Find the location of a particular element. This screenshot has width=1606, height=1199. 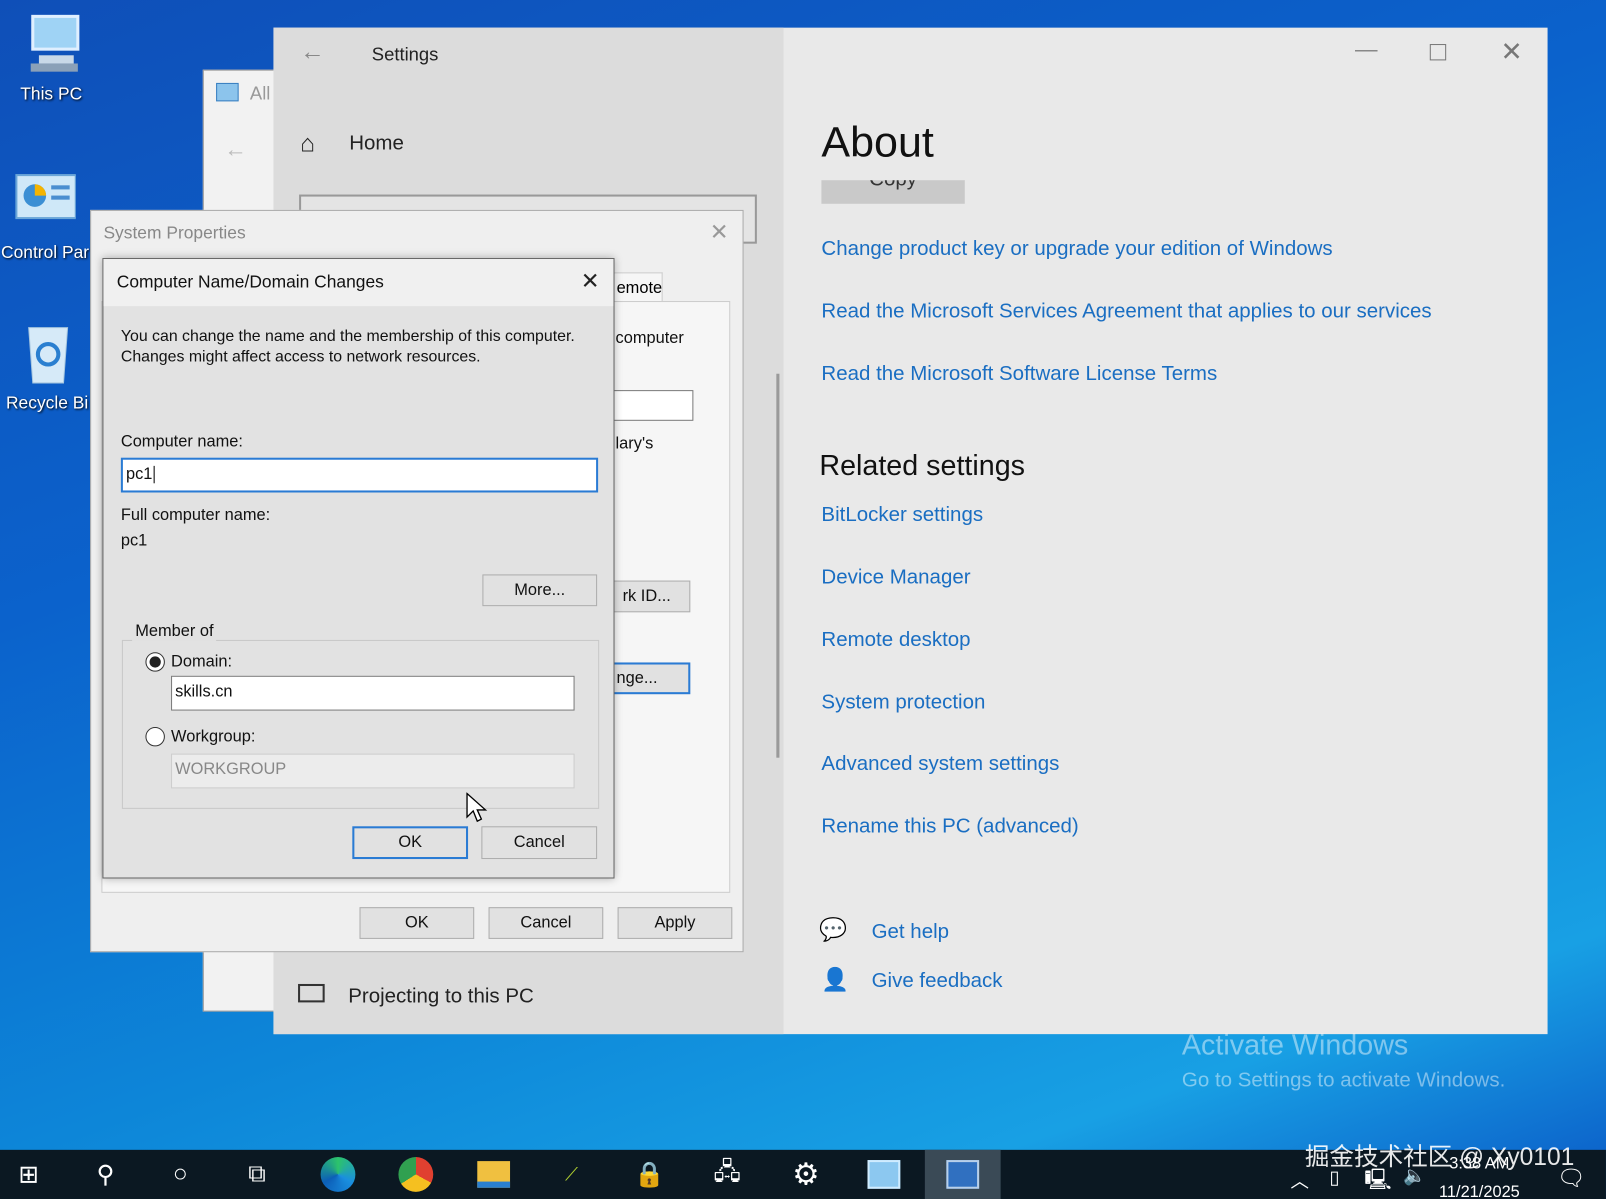

task-view-icon: ⧉ is located at coordinates (256, 1174).